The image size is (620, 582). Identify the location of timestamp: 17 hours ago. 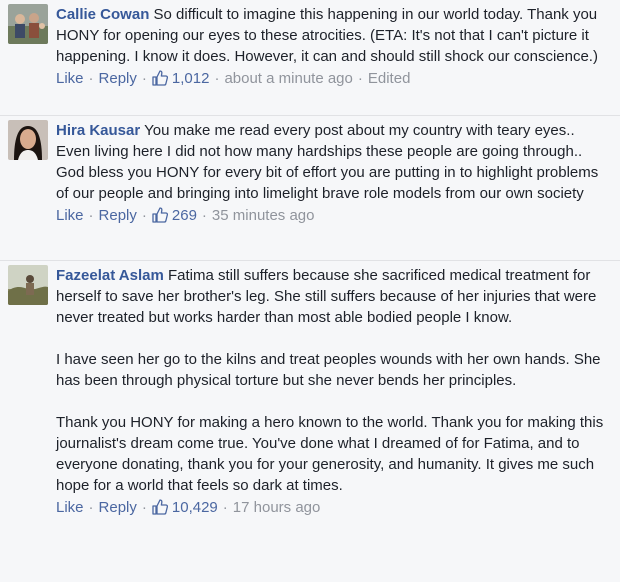
(277, 507).